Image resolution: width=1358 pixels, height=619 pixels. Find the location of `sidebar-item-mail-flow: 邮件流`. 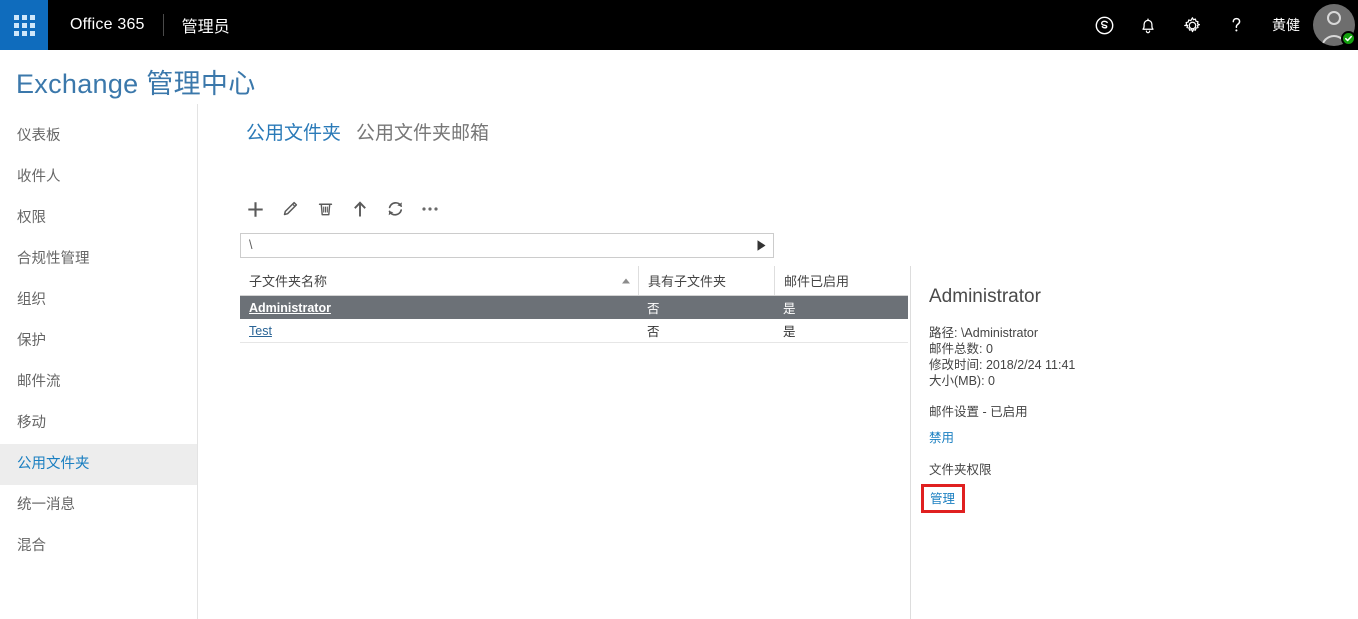

sidebar-item-mail-flow: 邮件流 is located at coordinates (98, 382).